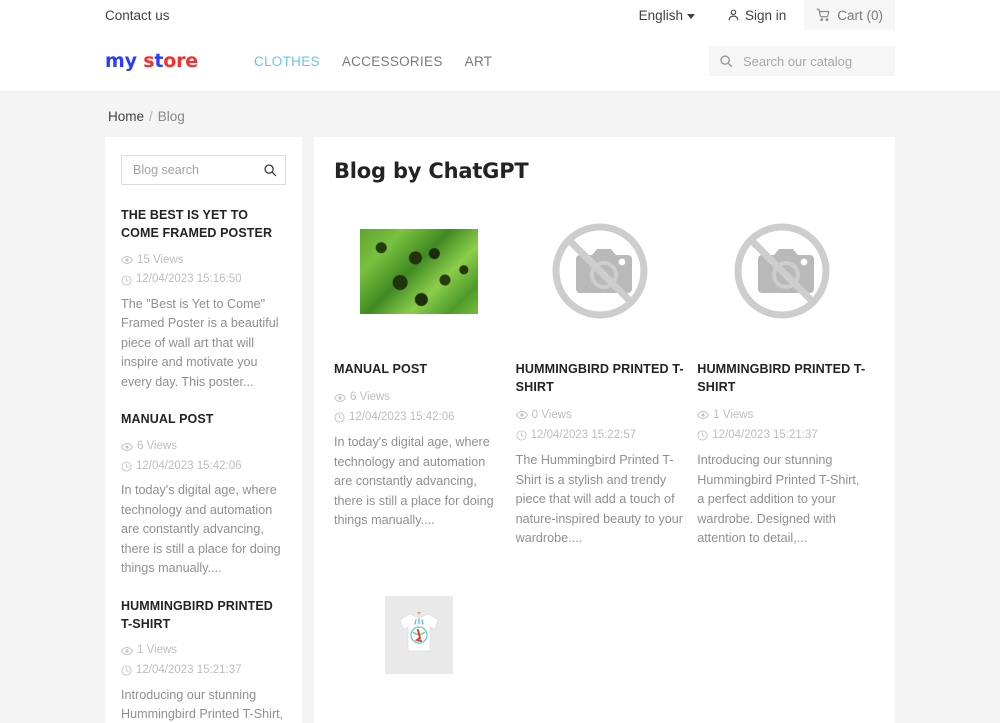 This screenshot has height=723, width=1000. Describe the element at coordinates (159, 61) in the screenshot. I see `logo-part-t: t` at that location.